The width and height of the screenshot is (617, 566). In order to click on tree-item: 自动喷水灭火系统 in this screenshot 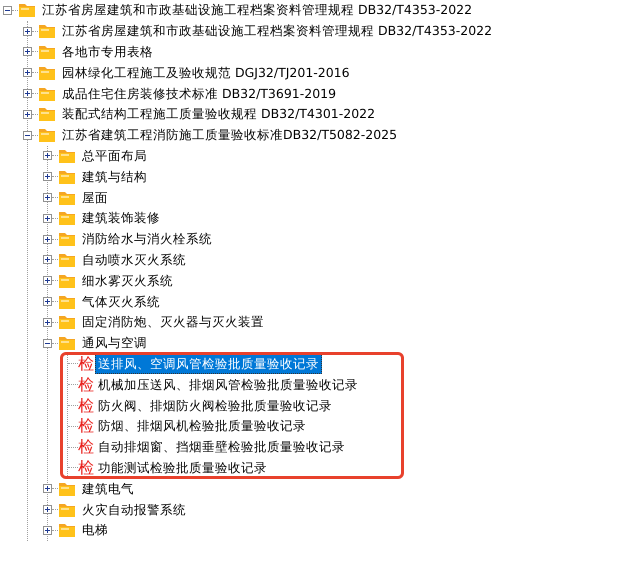, I will do `click(134, 260)`.